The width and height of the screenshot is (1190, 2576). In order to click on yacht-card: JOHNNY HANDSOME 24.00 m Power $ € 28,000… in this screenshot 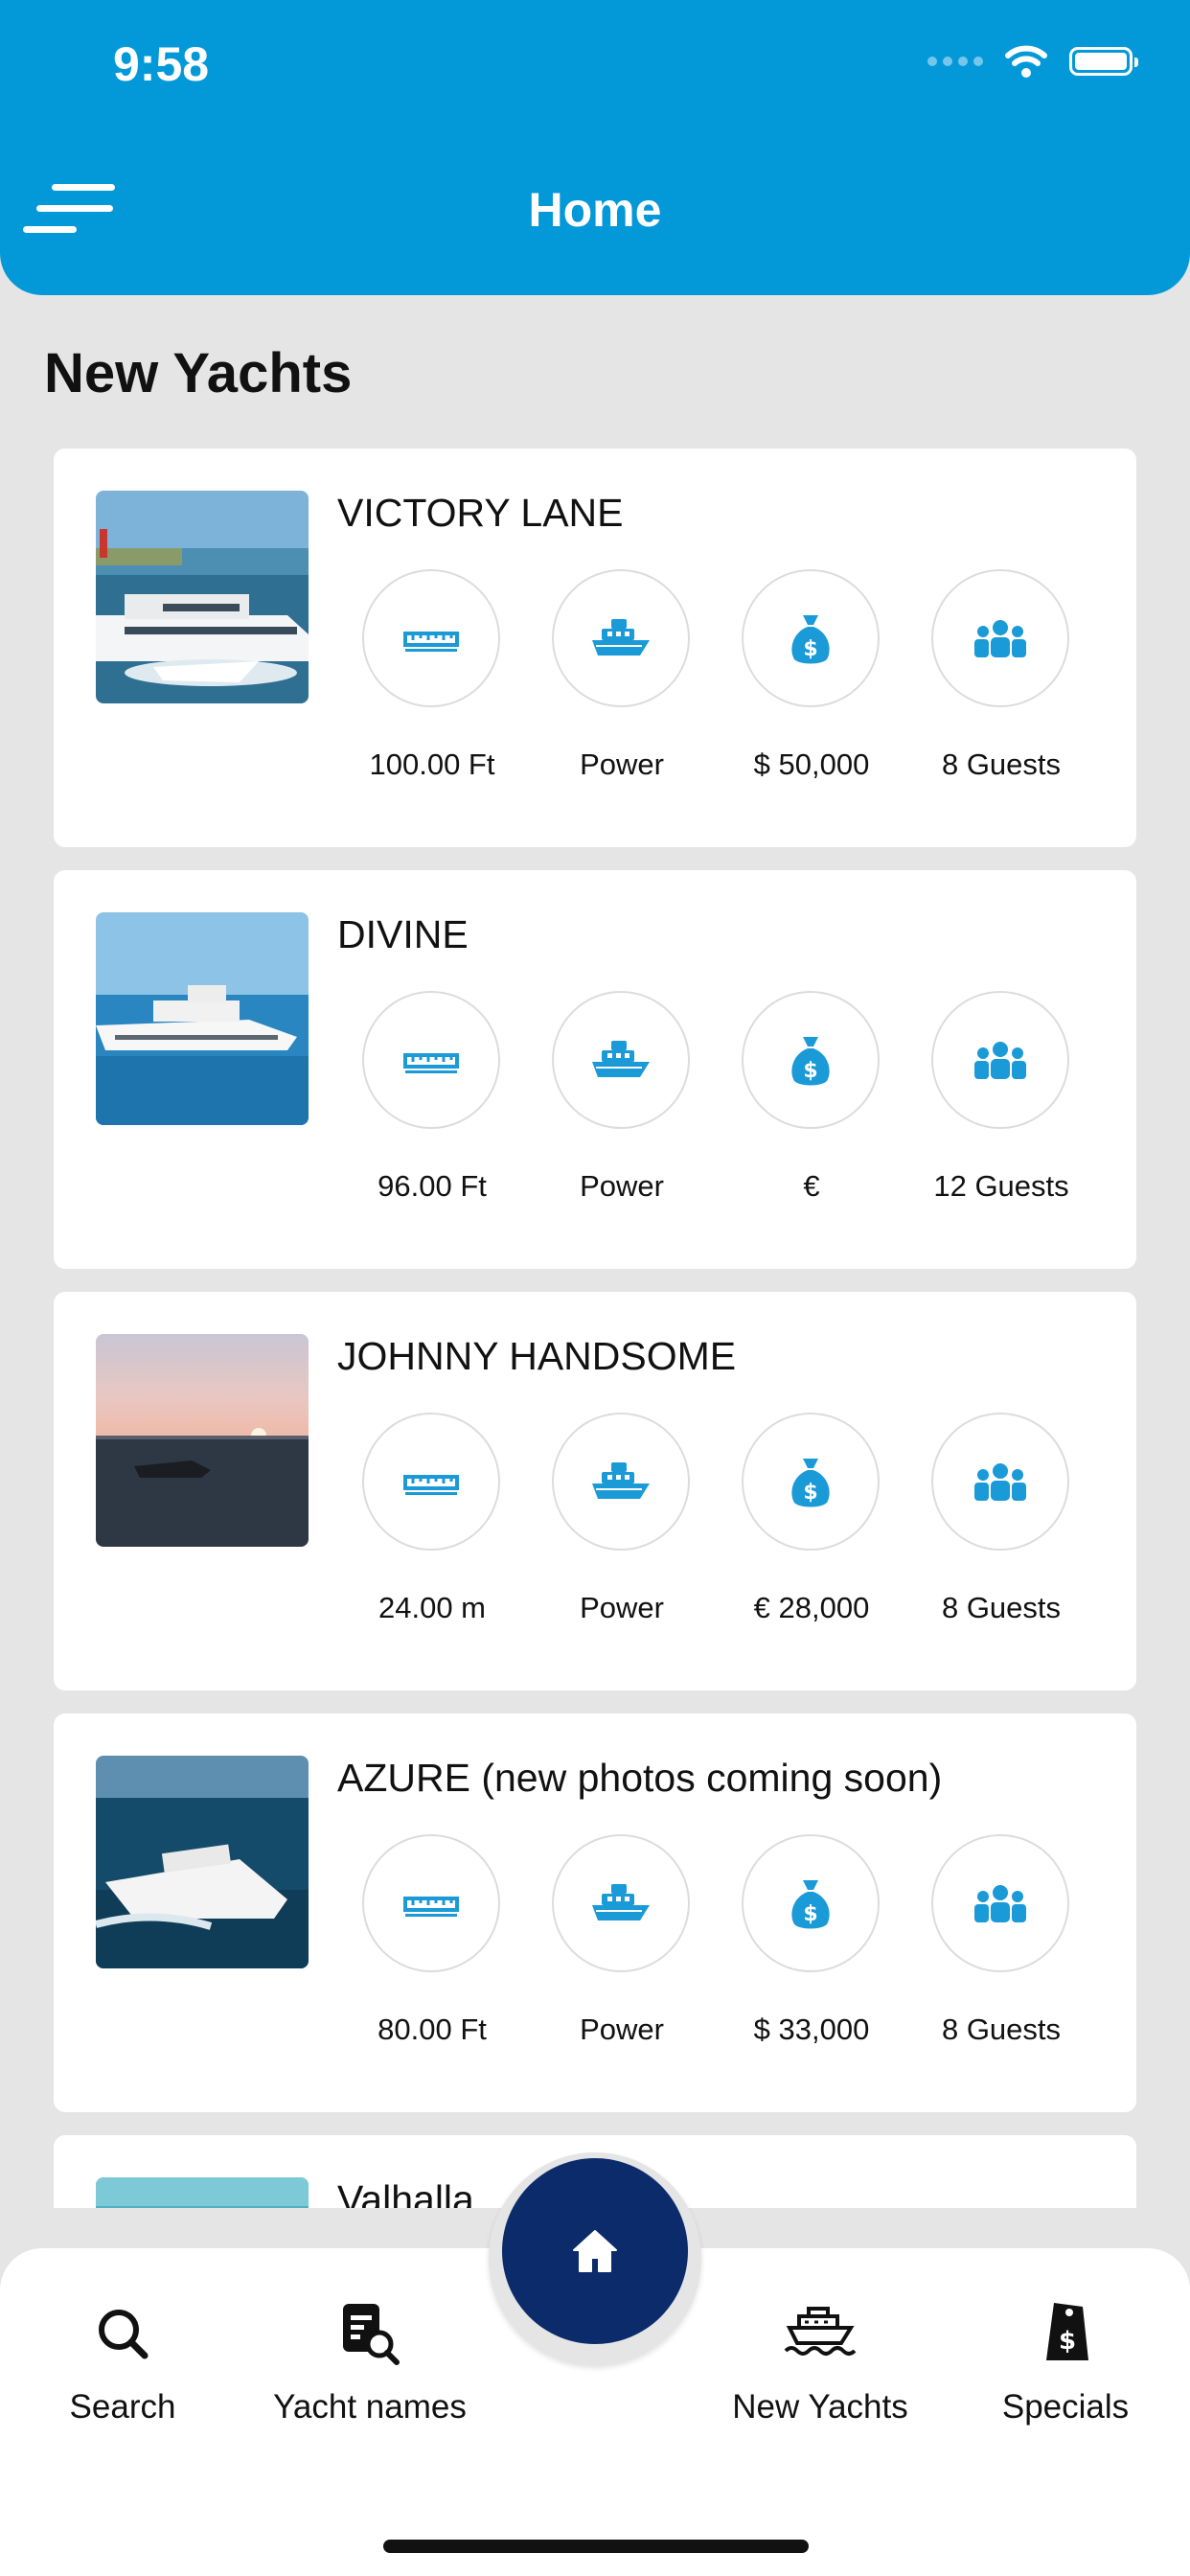, I will do `click(595, 1491)`.